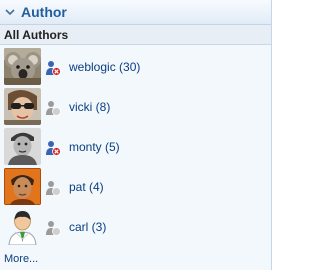 This screenshot has height=270, width=320. I want to click on author-link-carl: carl (3), so click(87, 227).